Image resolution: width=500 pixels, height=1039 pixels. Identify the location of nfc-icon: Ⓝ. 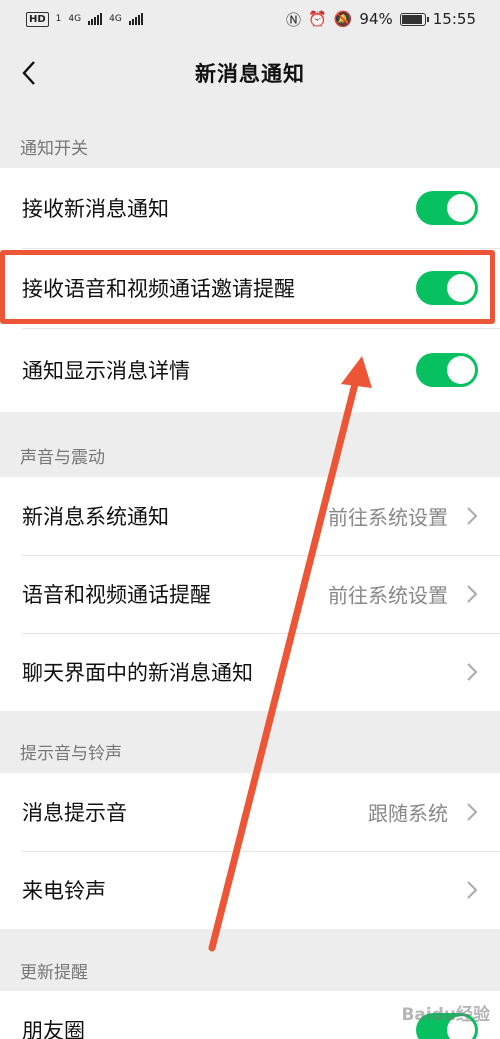
(294, 19).